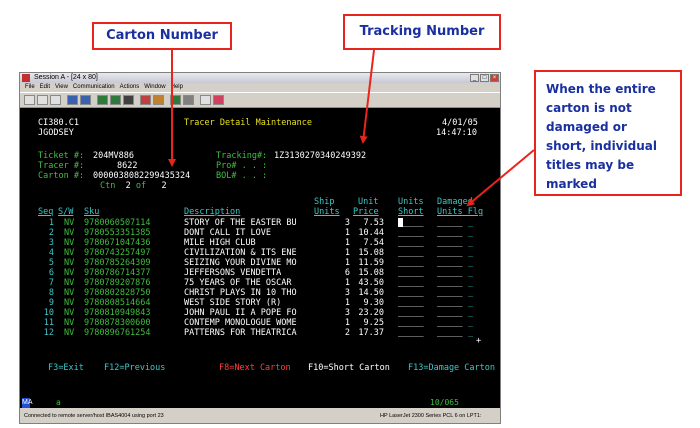  What do you see at coordinates (117, 323) in the screenshot?
I see `cell-sku: 9780878300600` at bounding box center [117, 323].